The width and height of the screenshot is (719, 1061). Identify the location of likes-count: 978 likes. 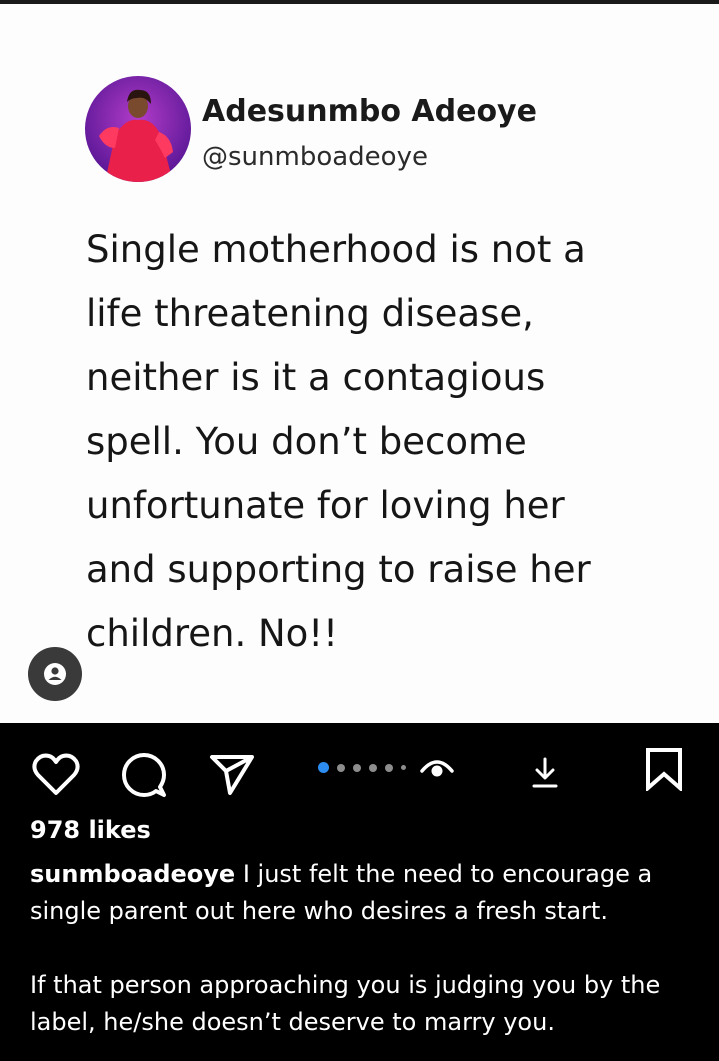
(90, 830).